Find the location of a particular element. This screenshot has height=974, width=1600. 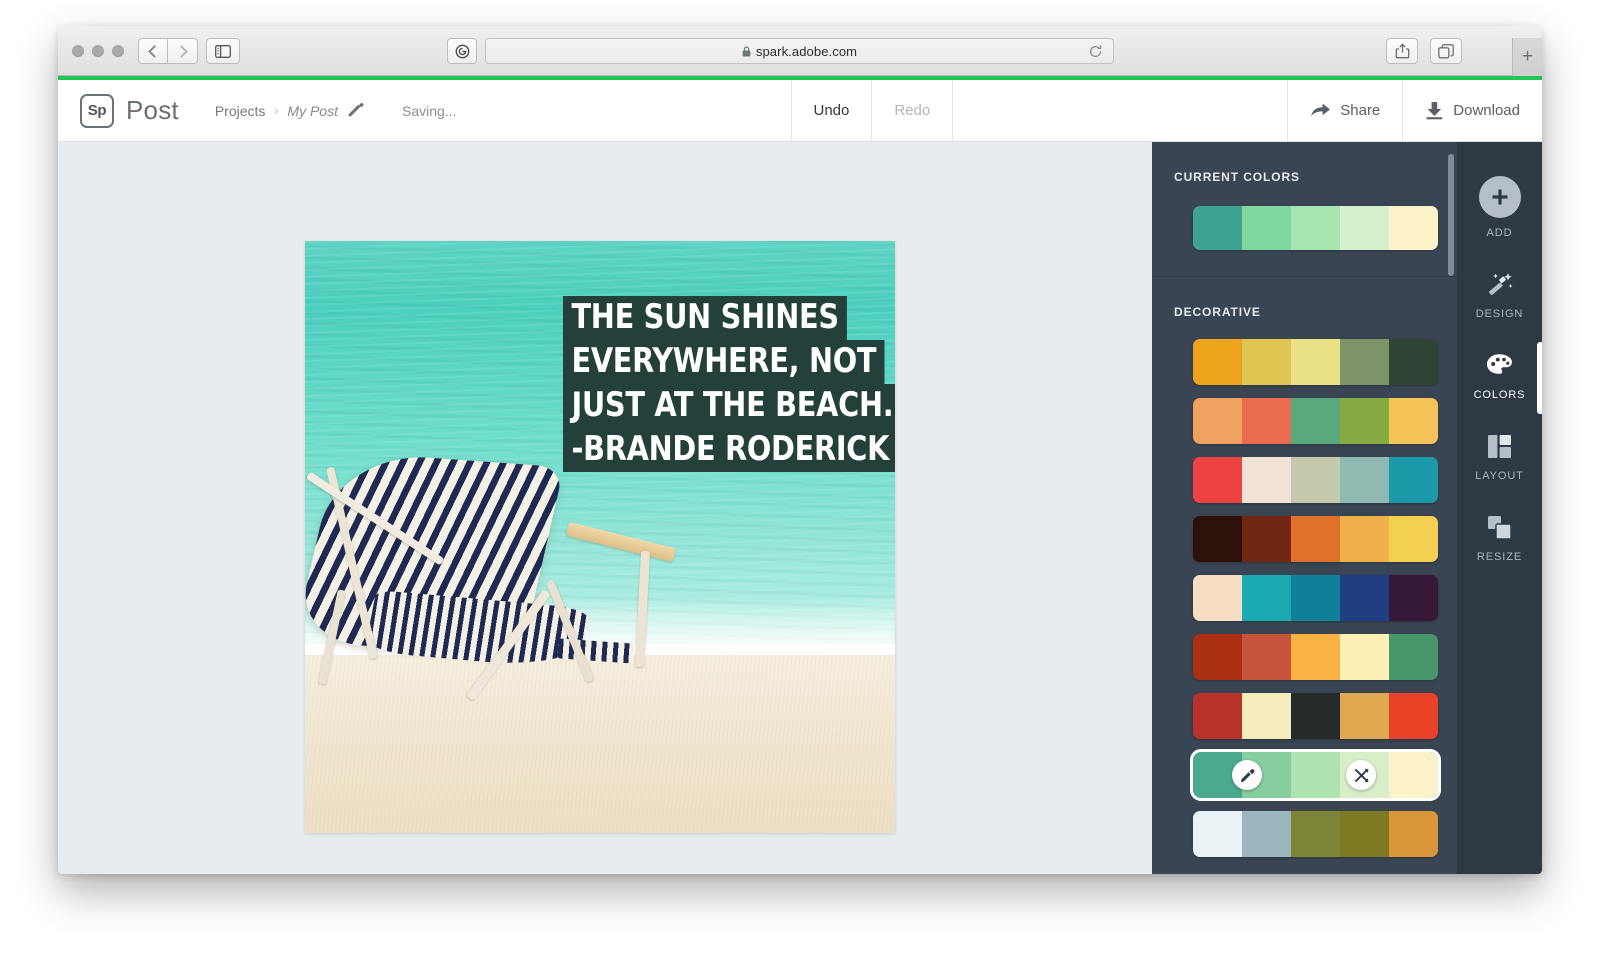

breadcrumb-projects-link: Projects is located at coordinates (240, 111).